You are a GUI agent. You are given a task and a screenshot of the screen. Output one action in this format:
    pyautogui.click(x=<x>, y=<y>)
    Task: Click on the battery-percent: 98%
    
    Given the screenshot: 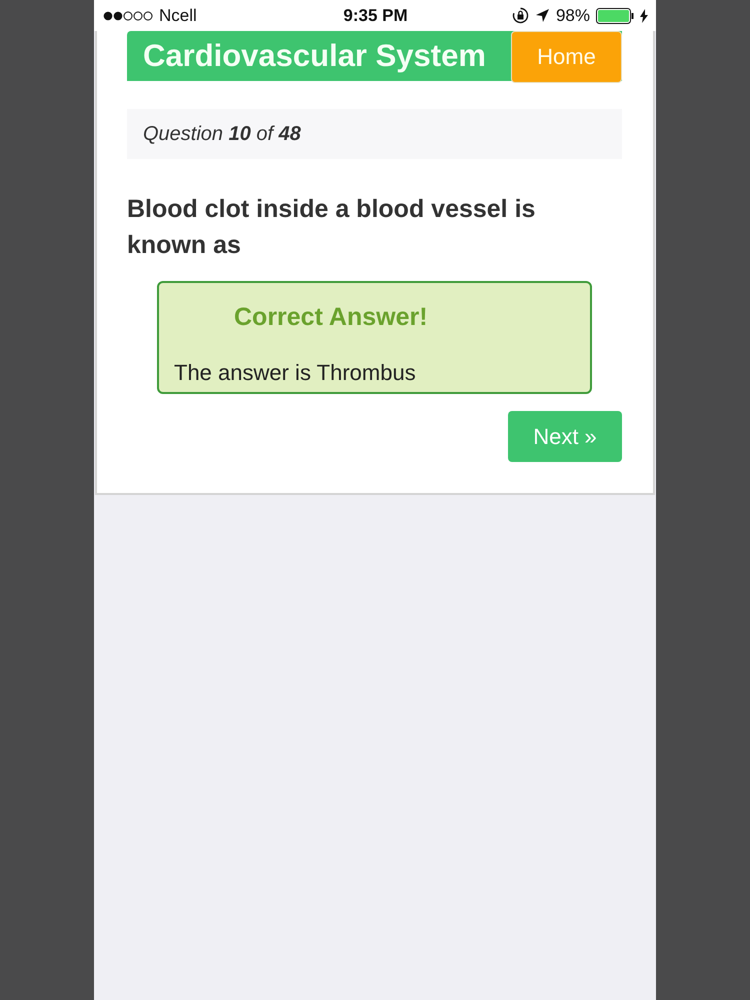 What is the action you would take?
    pyautogui.click(x=573, y=16)
    